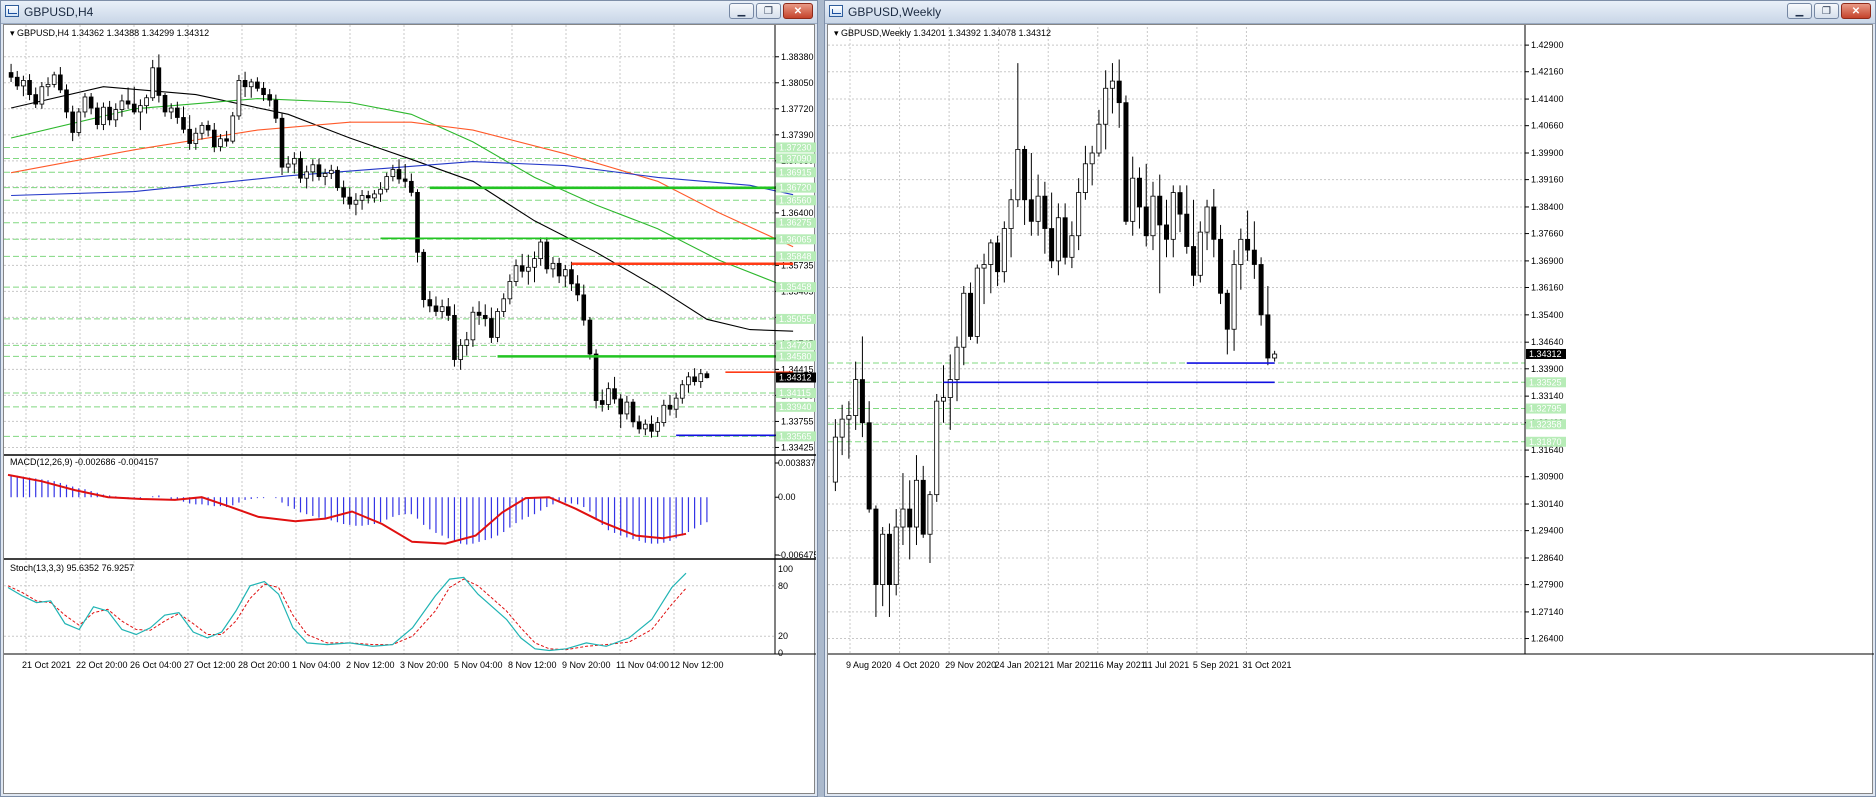 This screenshot has width=1876, height=797. I want to click on x-axis-label: 11 Nov 04:00, so click(642, 665).